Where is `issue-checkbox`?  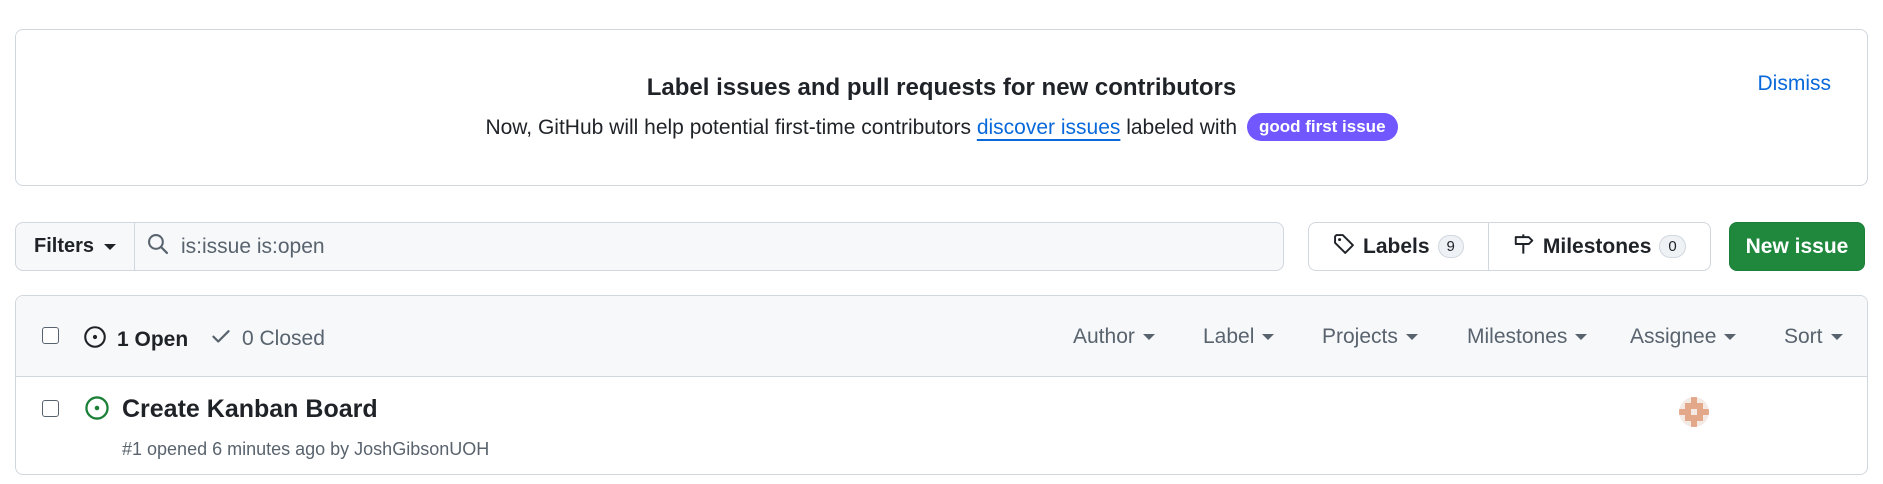 issue-checkbox is located at coordinates (50, 408).